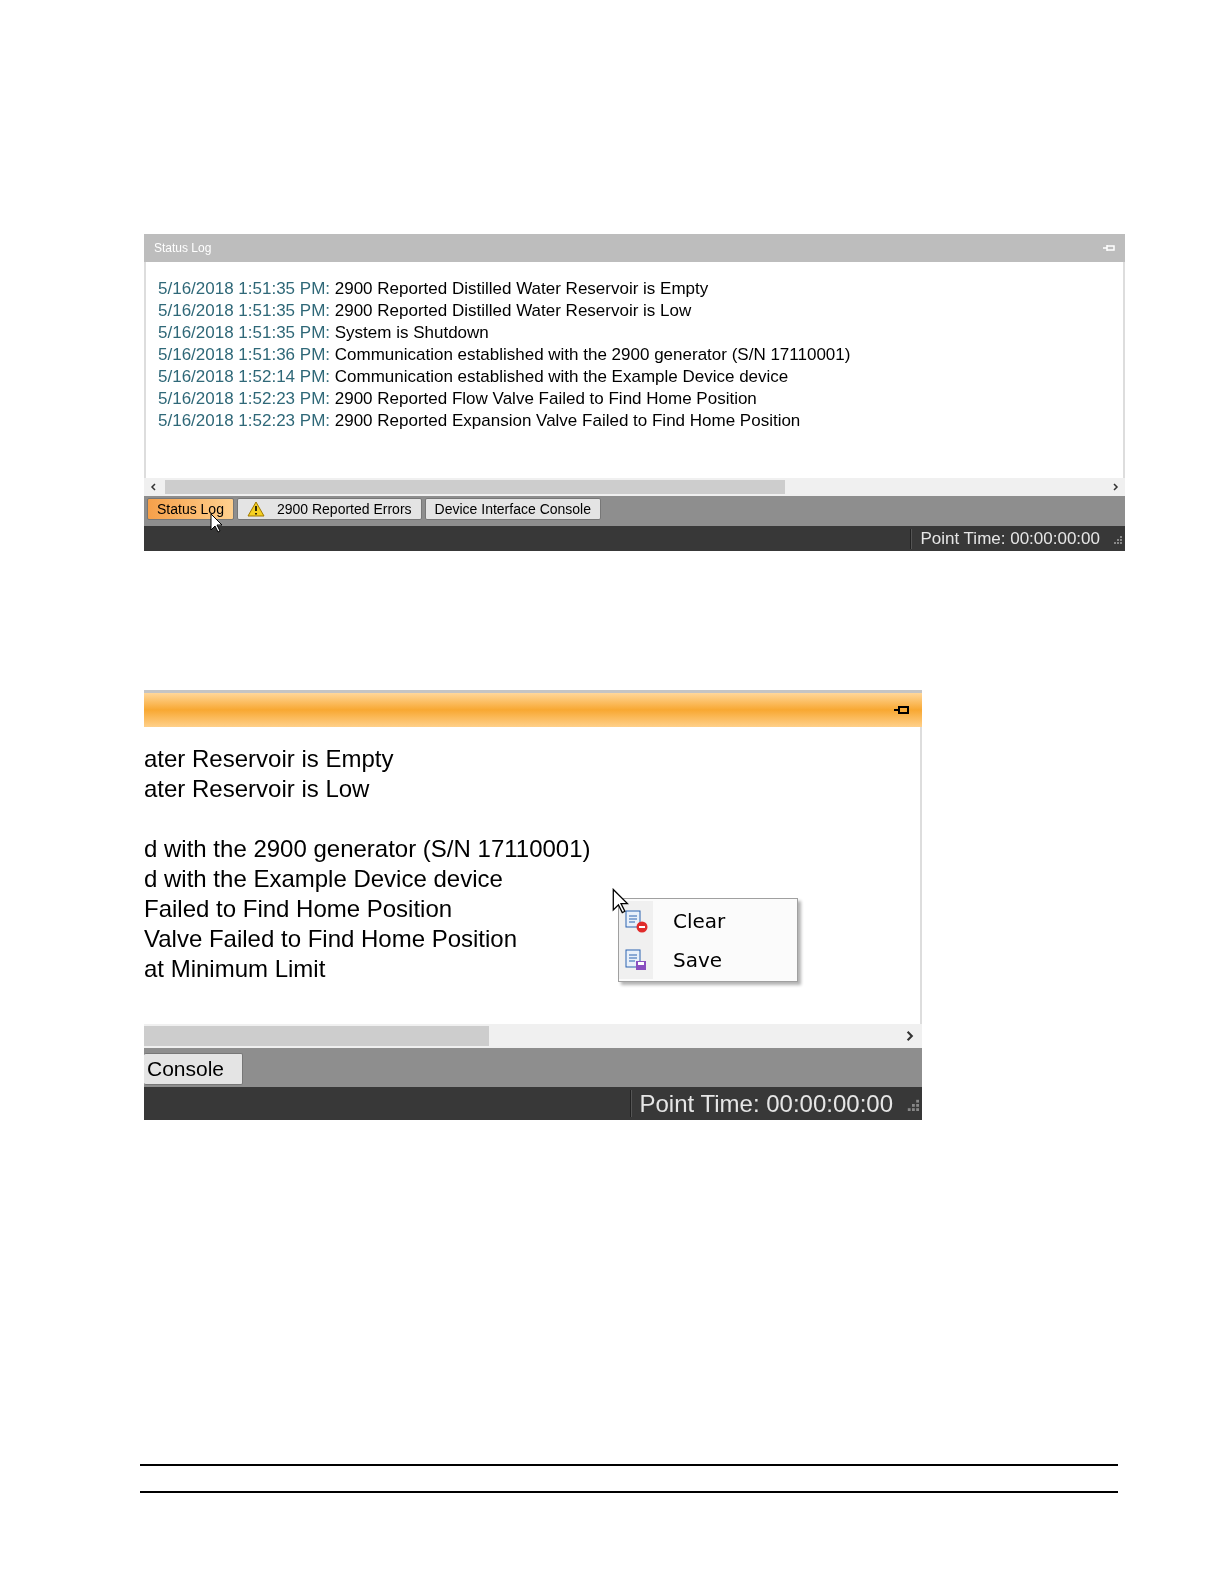 The image size is (1225, 1585). Describe the element at coordinates (367, 849) in the screenshot. I see `log-entry: d with the 2900 generator (S/N 17110001)` at that location.